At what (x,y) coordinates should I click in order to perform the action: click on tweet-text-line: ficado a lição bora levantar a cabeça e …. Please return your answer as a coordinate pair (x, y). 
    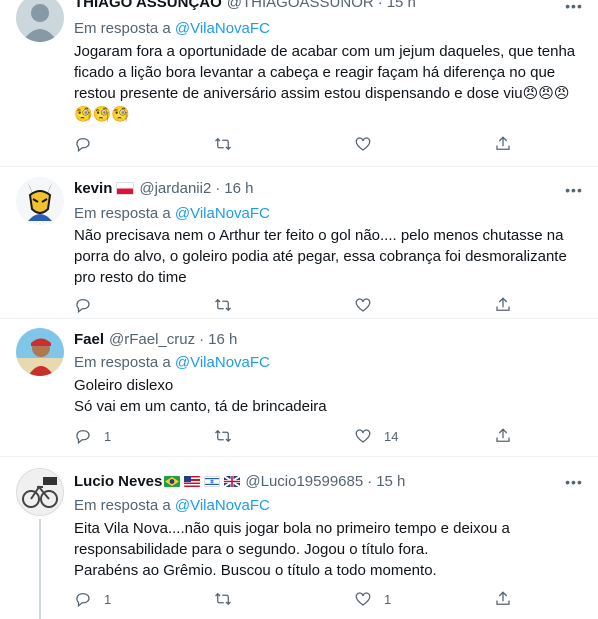
    Looking at the image, I should click on (315, 72).